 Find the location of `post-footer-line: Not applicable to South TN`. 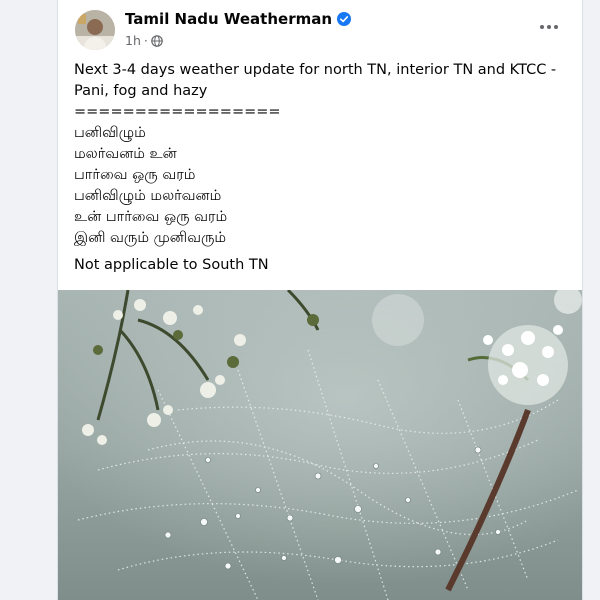

post-footer-line: Not applicable to South TN is located at coordinates (171, 265).